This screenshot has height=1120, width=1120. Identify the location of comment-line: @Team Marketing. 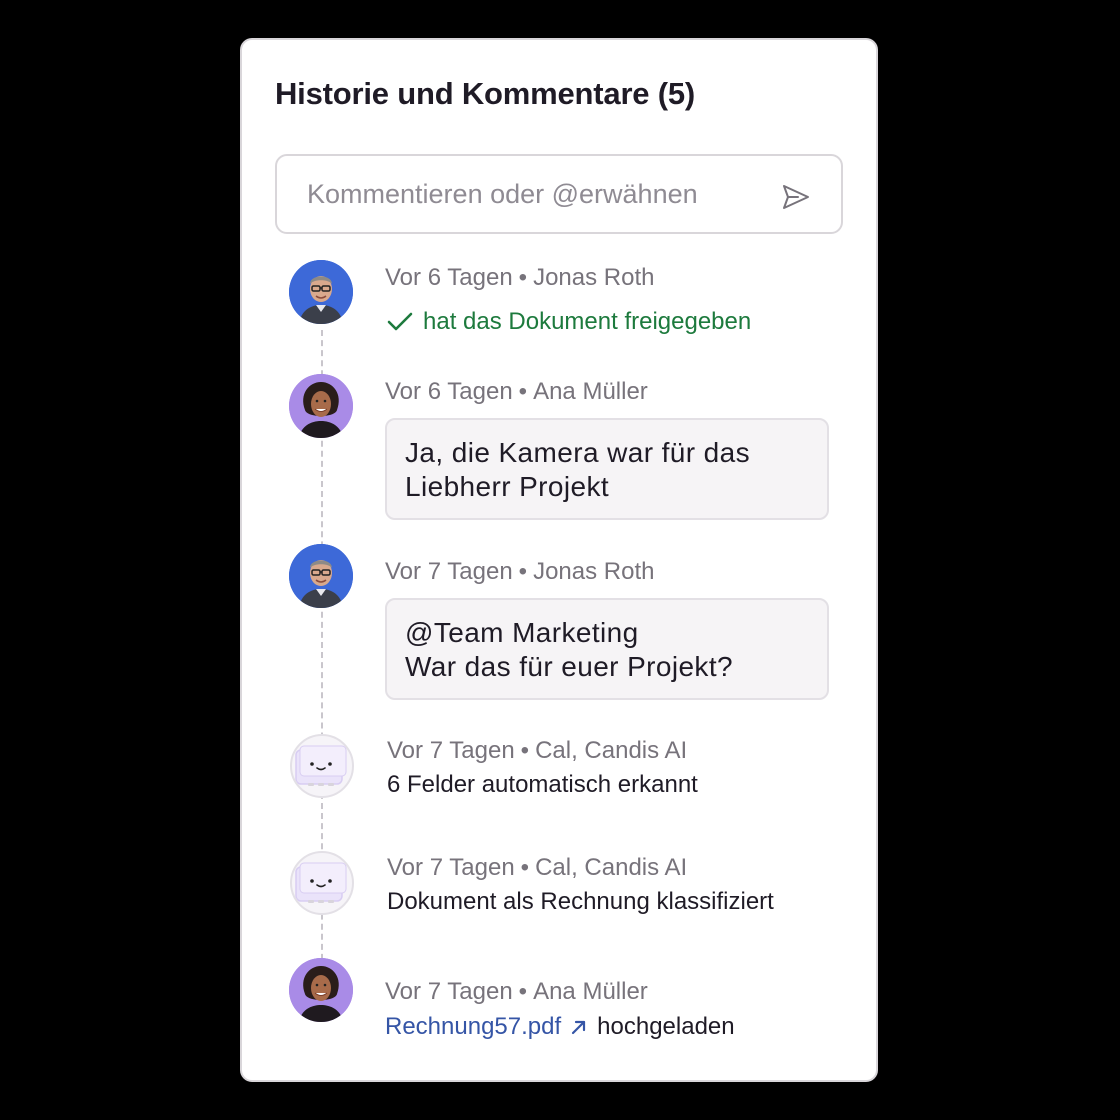
(522, 632).